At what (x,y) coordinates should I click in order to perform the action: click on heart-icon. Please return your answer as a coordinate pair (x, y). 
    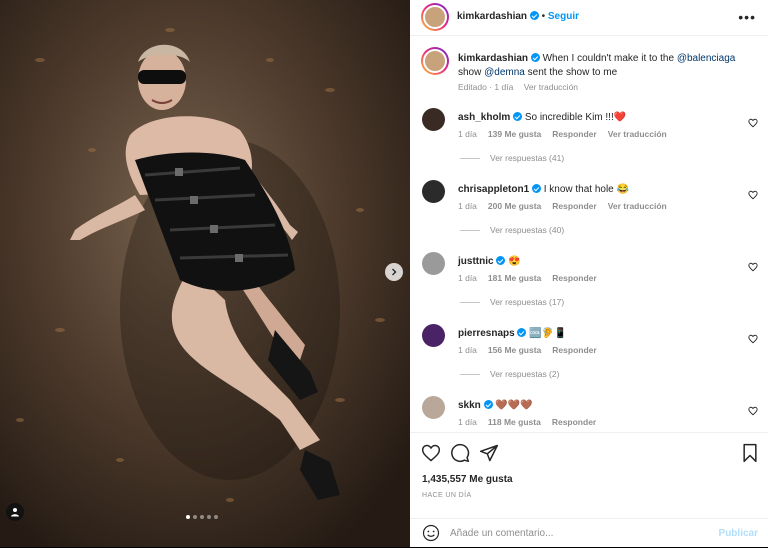
    Looking at the image, I should click on (431, 453).